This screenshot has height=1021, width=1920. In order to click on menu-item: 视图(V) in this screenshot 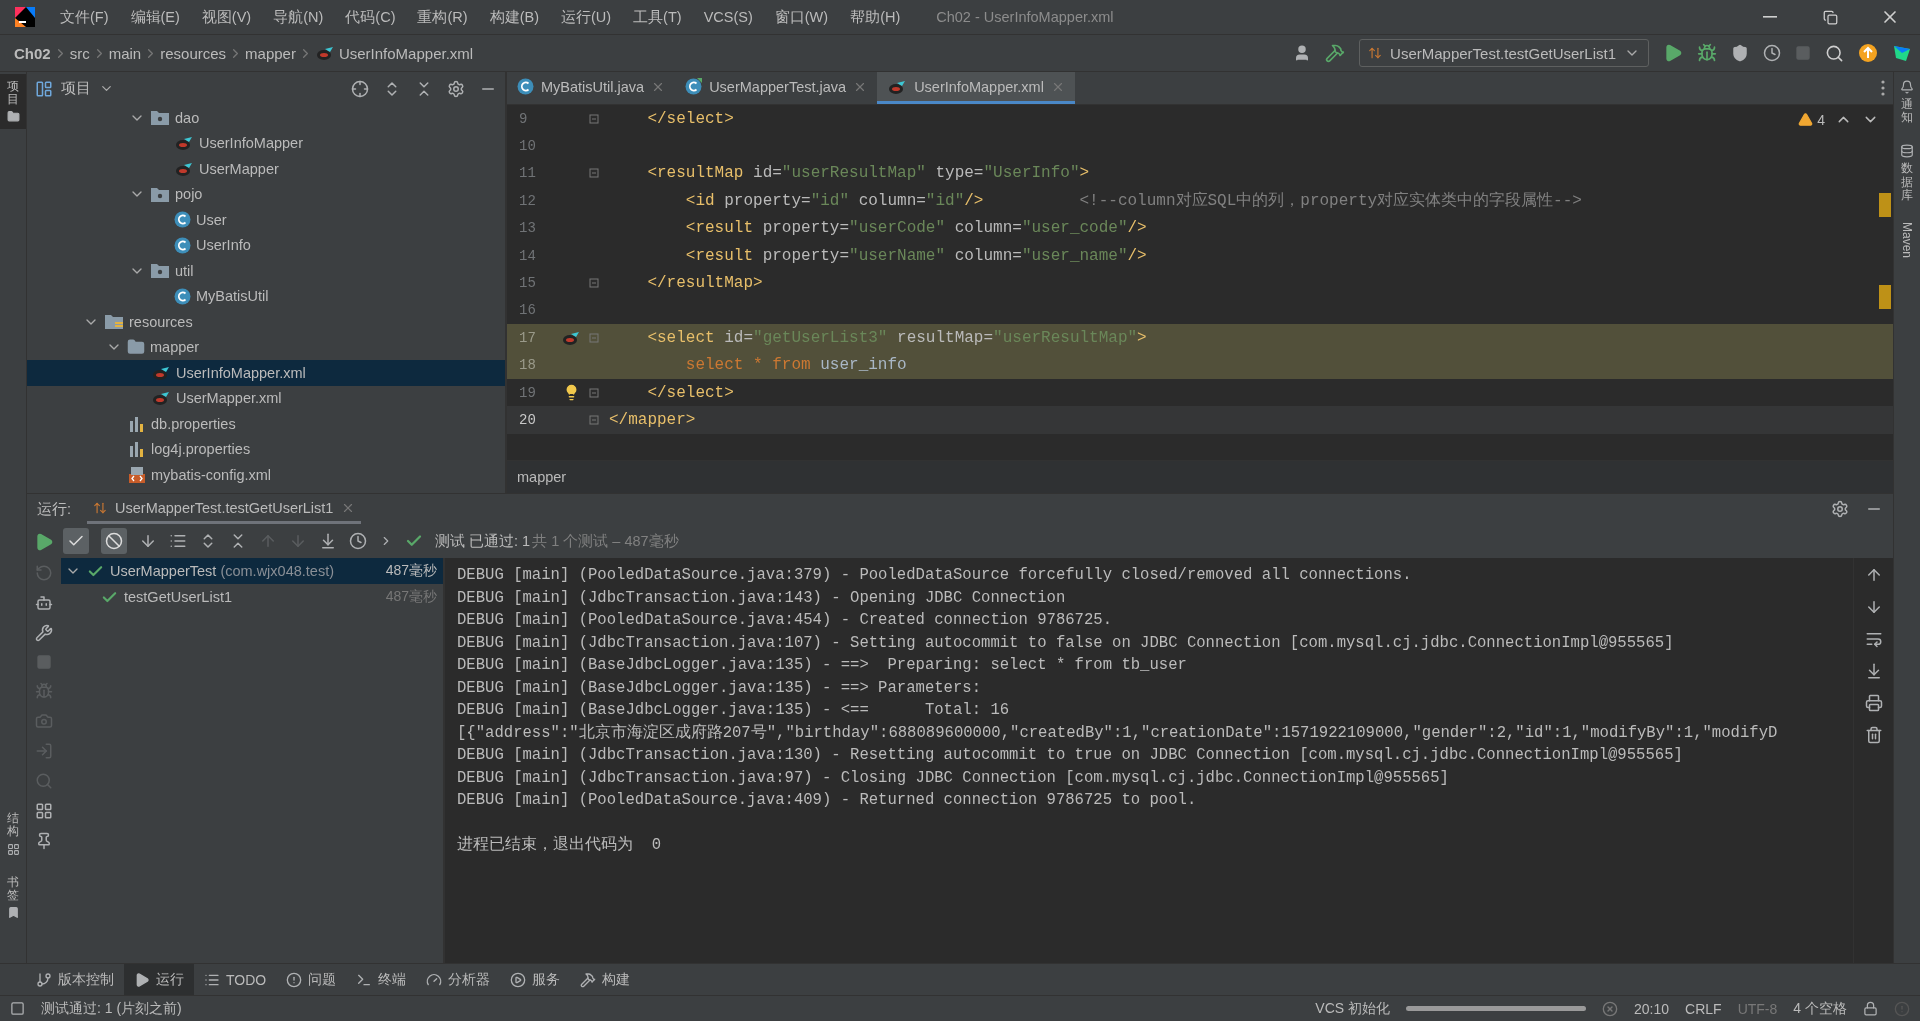, I will do `click(226, 17)`.